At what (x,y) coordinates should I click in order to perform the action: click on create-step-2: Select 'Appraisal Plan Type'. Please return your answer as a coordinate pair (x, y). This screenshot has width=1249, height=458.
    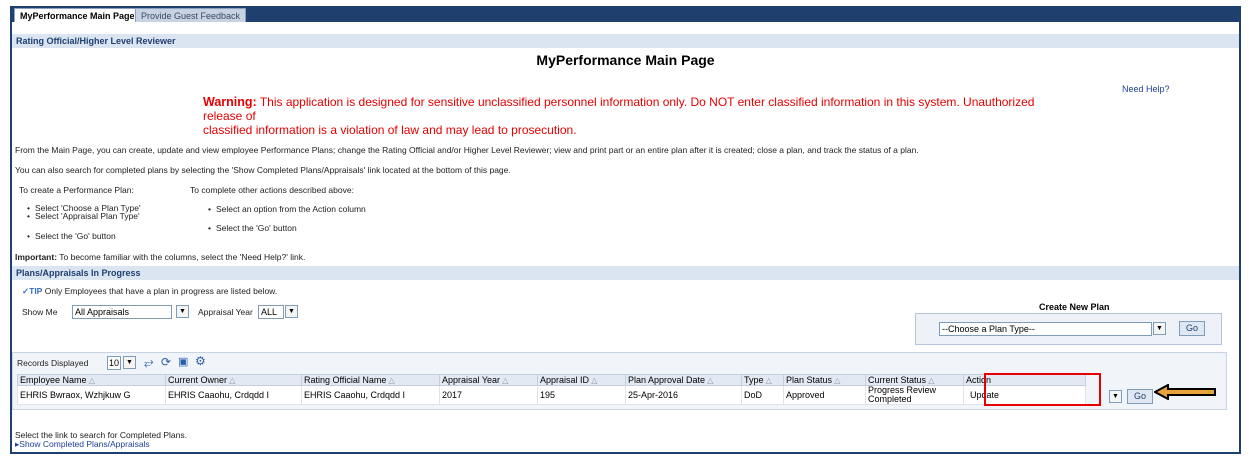
    Looking at the image, I should click on (83, 216).